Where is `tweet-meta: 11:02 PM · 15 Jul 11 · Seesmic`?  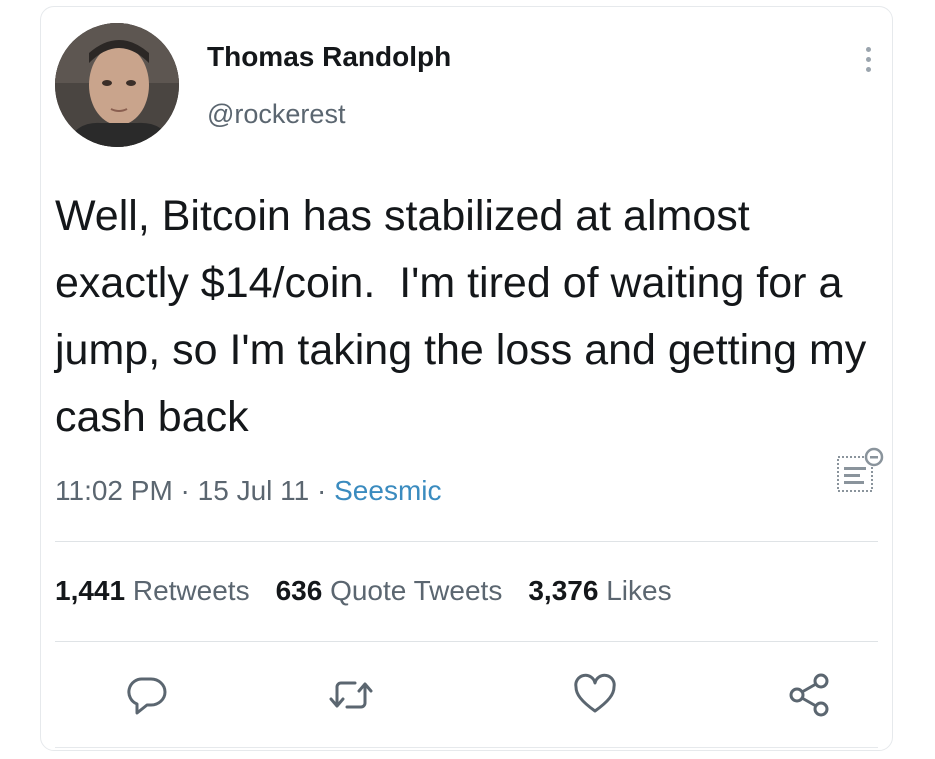
tweet-meta: 11:02 PM · 15 Jul 11 · Seesmic is located at coordinates (248, 491).